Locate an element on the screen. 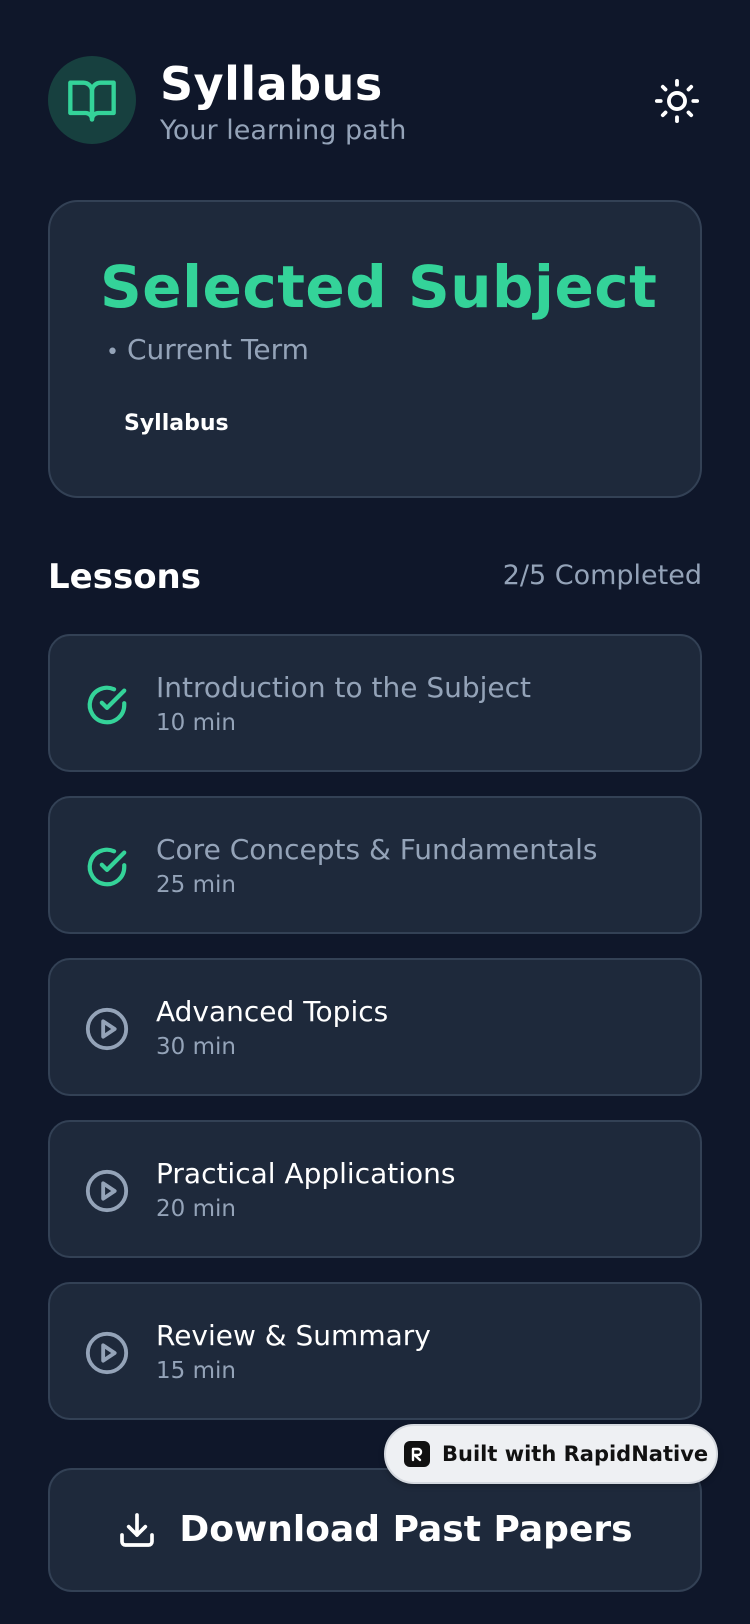 Image resolution: width=750 pixels, height=1624 pixels. download-past-papers-button: Download Past Papers is located at coordinates (375, 1530).